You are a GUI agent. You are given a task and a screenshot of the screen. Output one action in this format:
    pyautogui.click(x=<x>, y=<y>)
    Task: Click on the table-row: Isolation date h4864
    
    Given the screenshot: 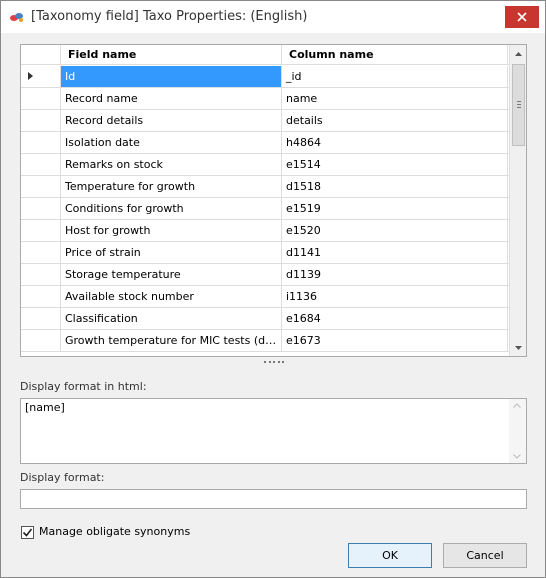 What is the action you would take?
    pyautogui.click(x=265, y=143)
    